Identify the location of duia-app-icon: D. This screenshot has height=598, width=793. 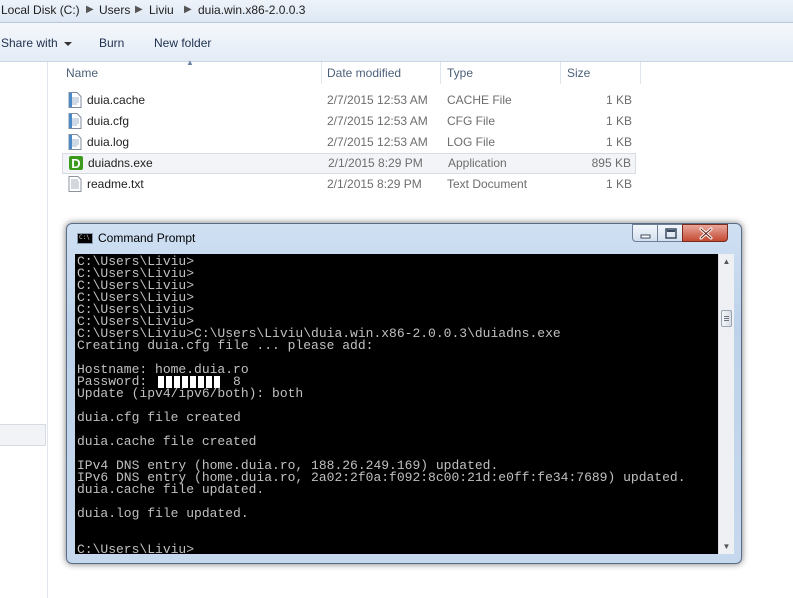
(76, 163).